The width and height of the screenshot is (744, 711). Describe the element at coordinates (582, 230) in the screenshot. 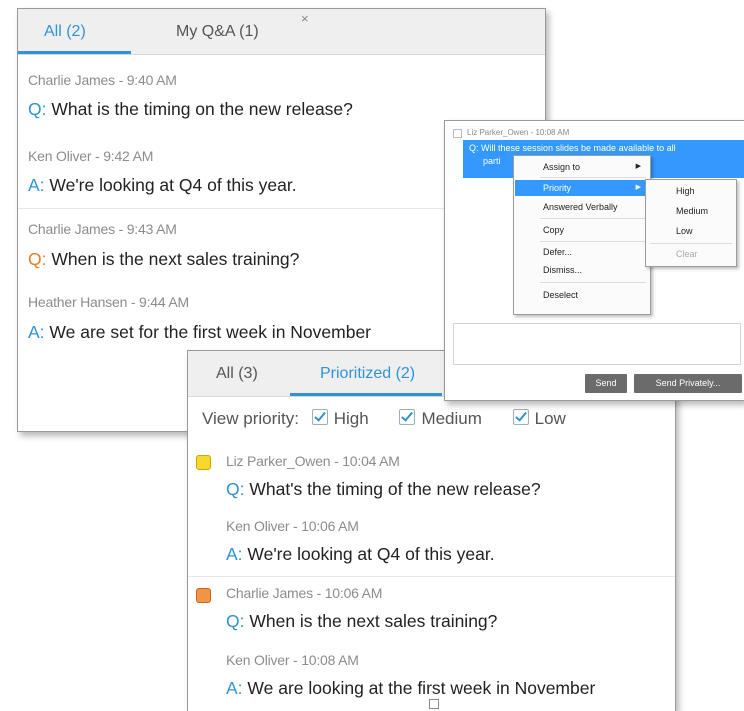

I see `menu-item-copy: Copy` at that location.